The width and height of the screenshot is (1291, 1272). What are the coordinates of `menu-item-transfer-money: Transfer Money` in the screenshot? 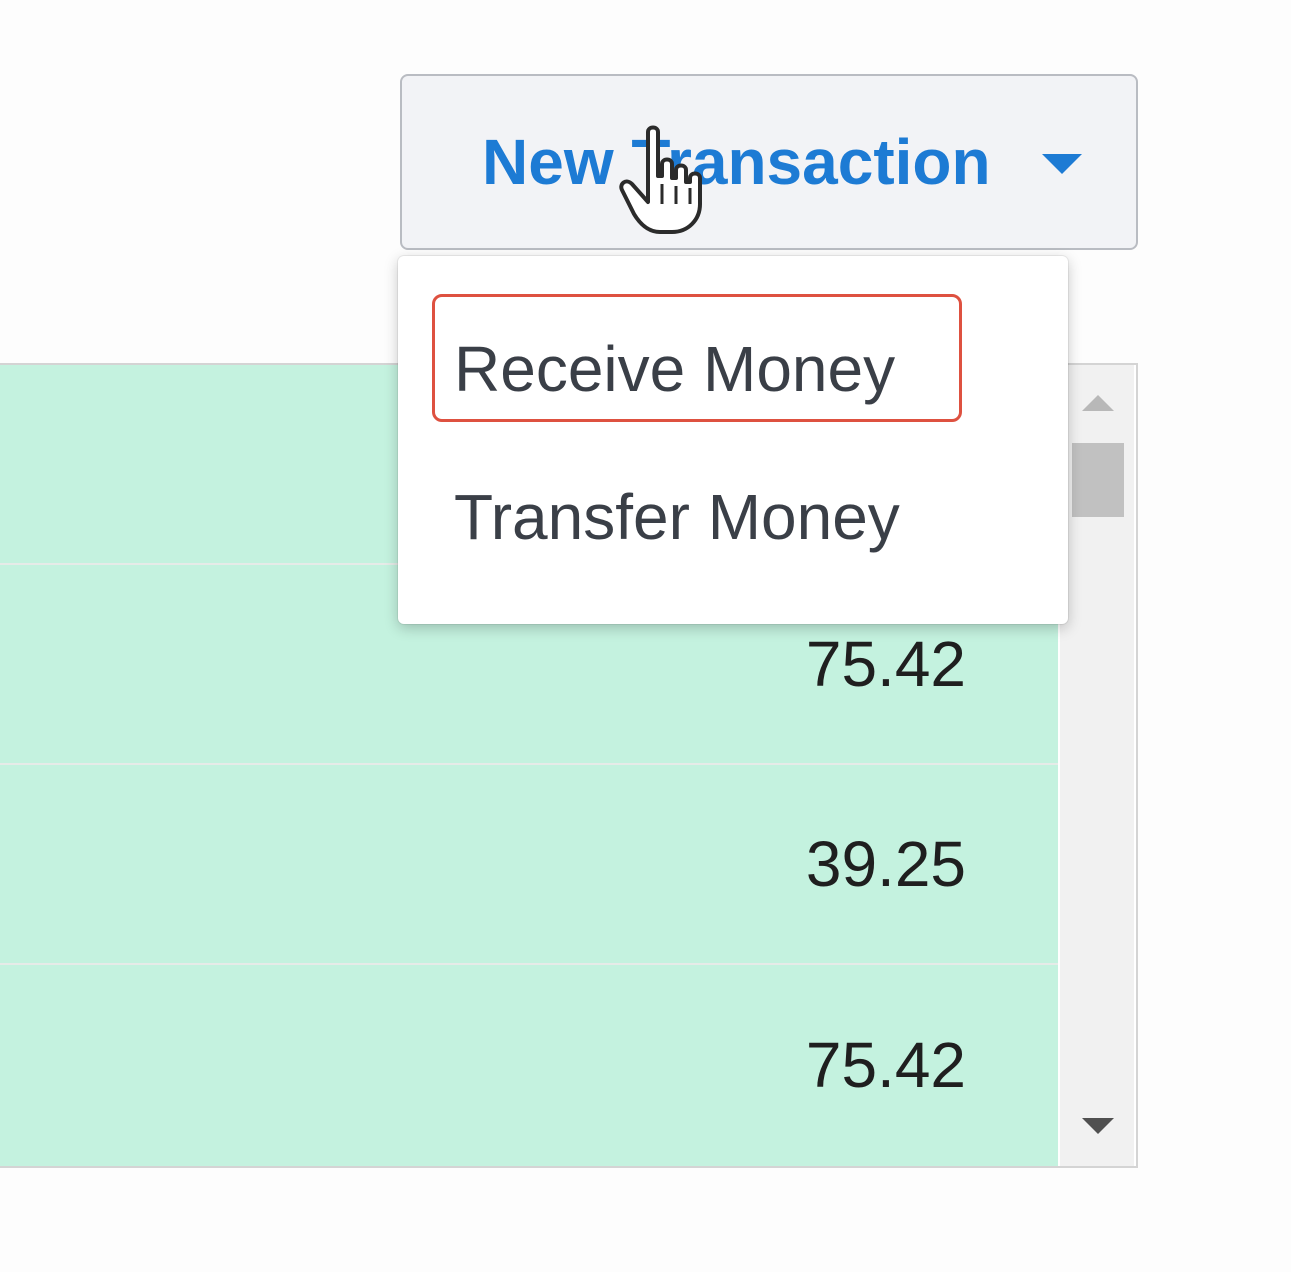 It's located at (677, 517).